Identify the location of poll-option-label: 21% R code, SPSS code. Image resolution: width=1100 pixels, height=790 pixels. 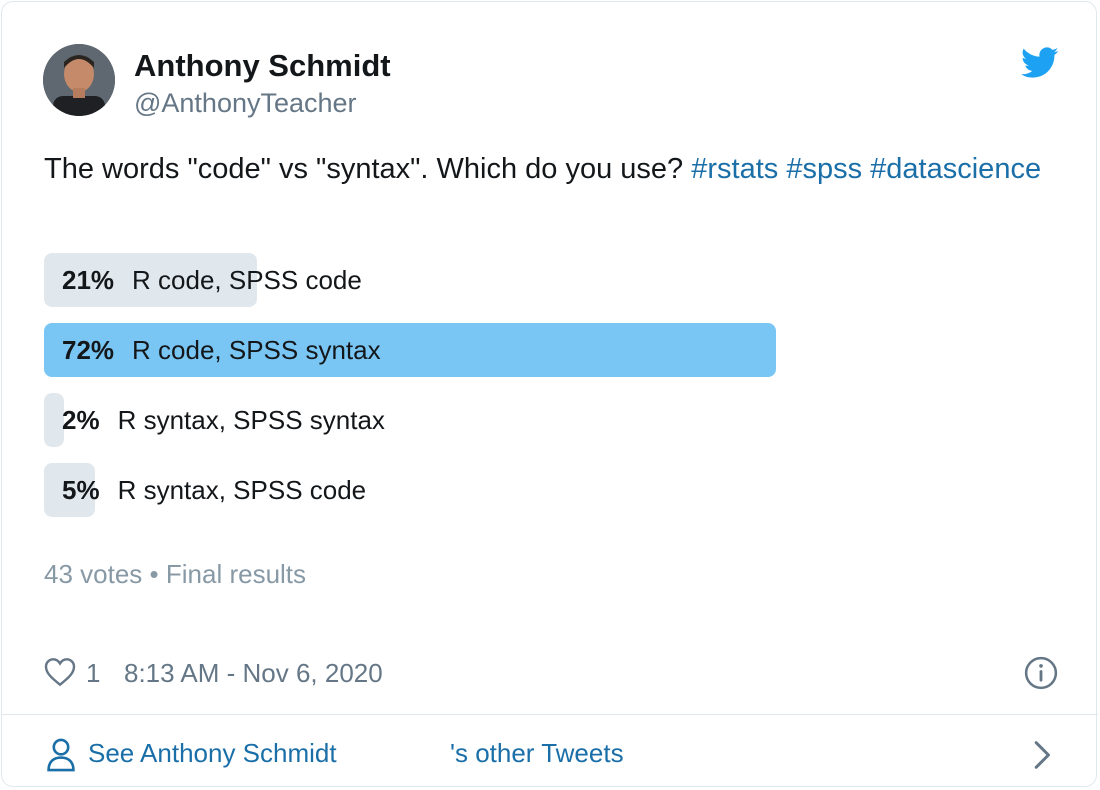
(212, 280).